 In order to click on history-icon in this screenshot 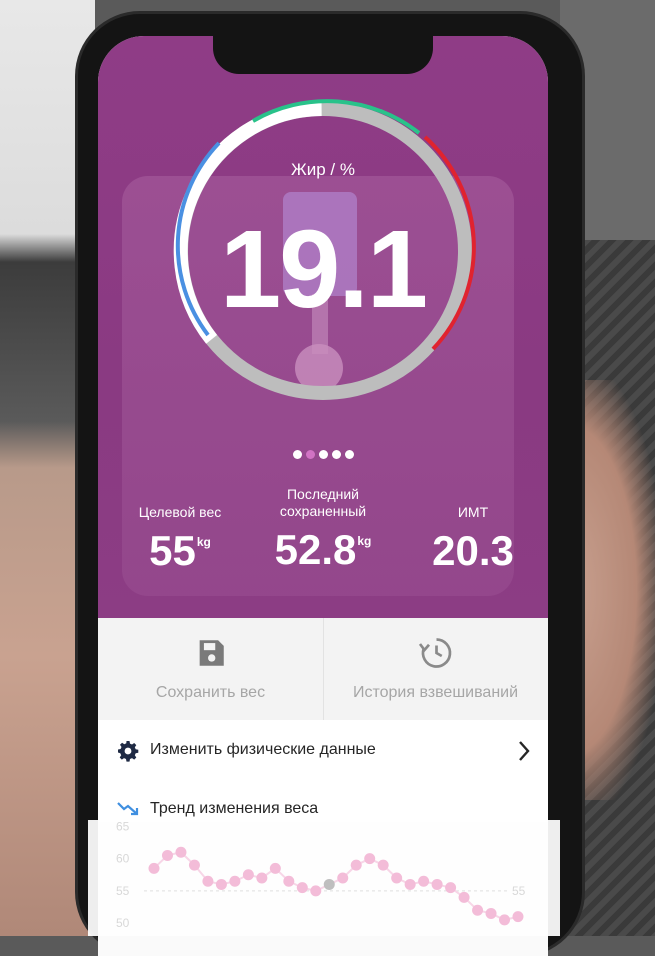, I will do `click(435, 653)`.